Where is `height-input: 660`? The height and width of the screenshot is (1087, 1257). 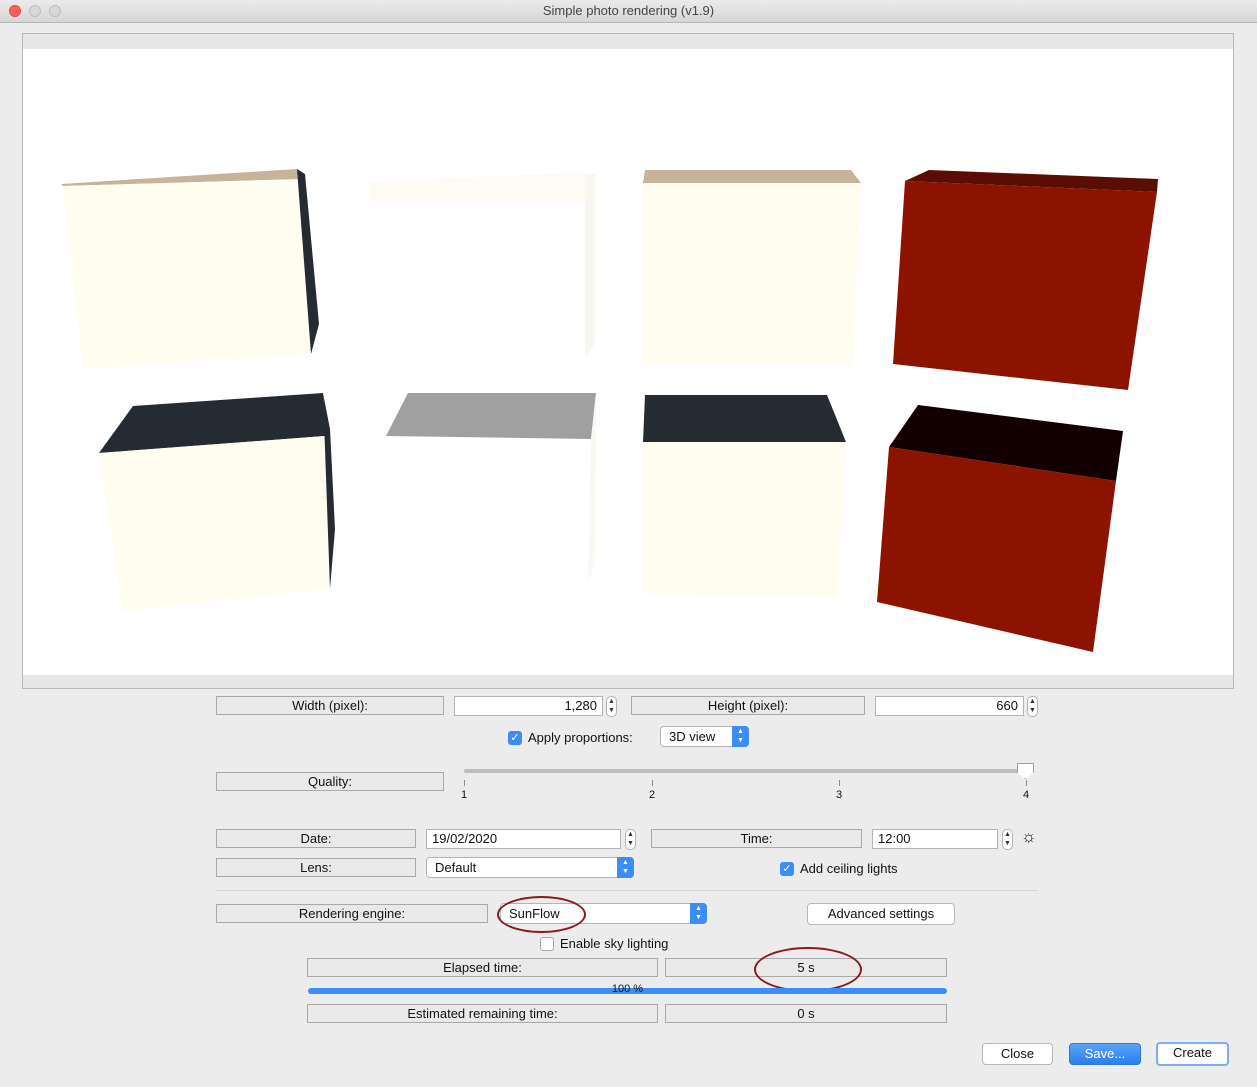
height-input: 660 is located at coordinates (949, 706).